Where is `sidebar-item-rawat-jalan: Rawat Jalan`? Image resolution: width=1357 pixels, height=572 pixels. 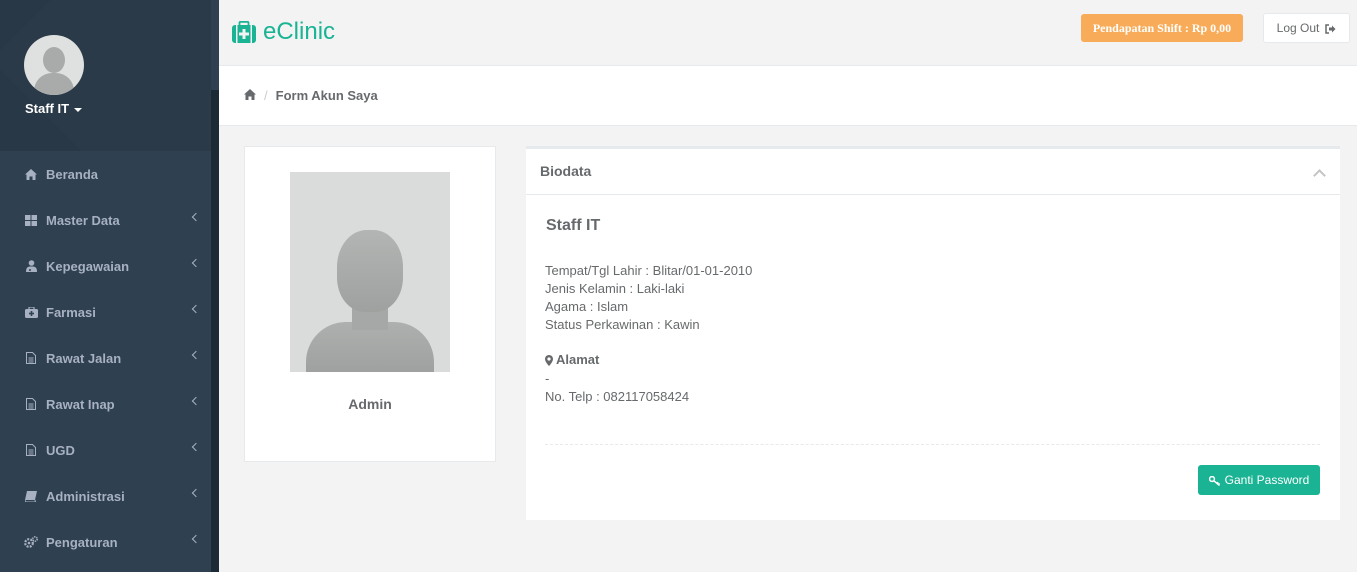 sidebar-item-rawat-jalan: Rawat Jalan is located at coordinates (105, 358).